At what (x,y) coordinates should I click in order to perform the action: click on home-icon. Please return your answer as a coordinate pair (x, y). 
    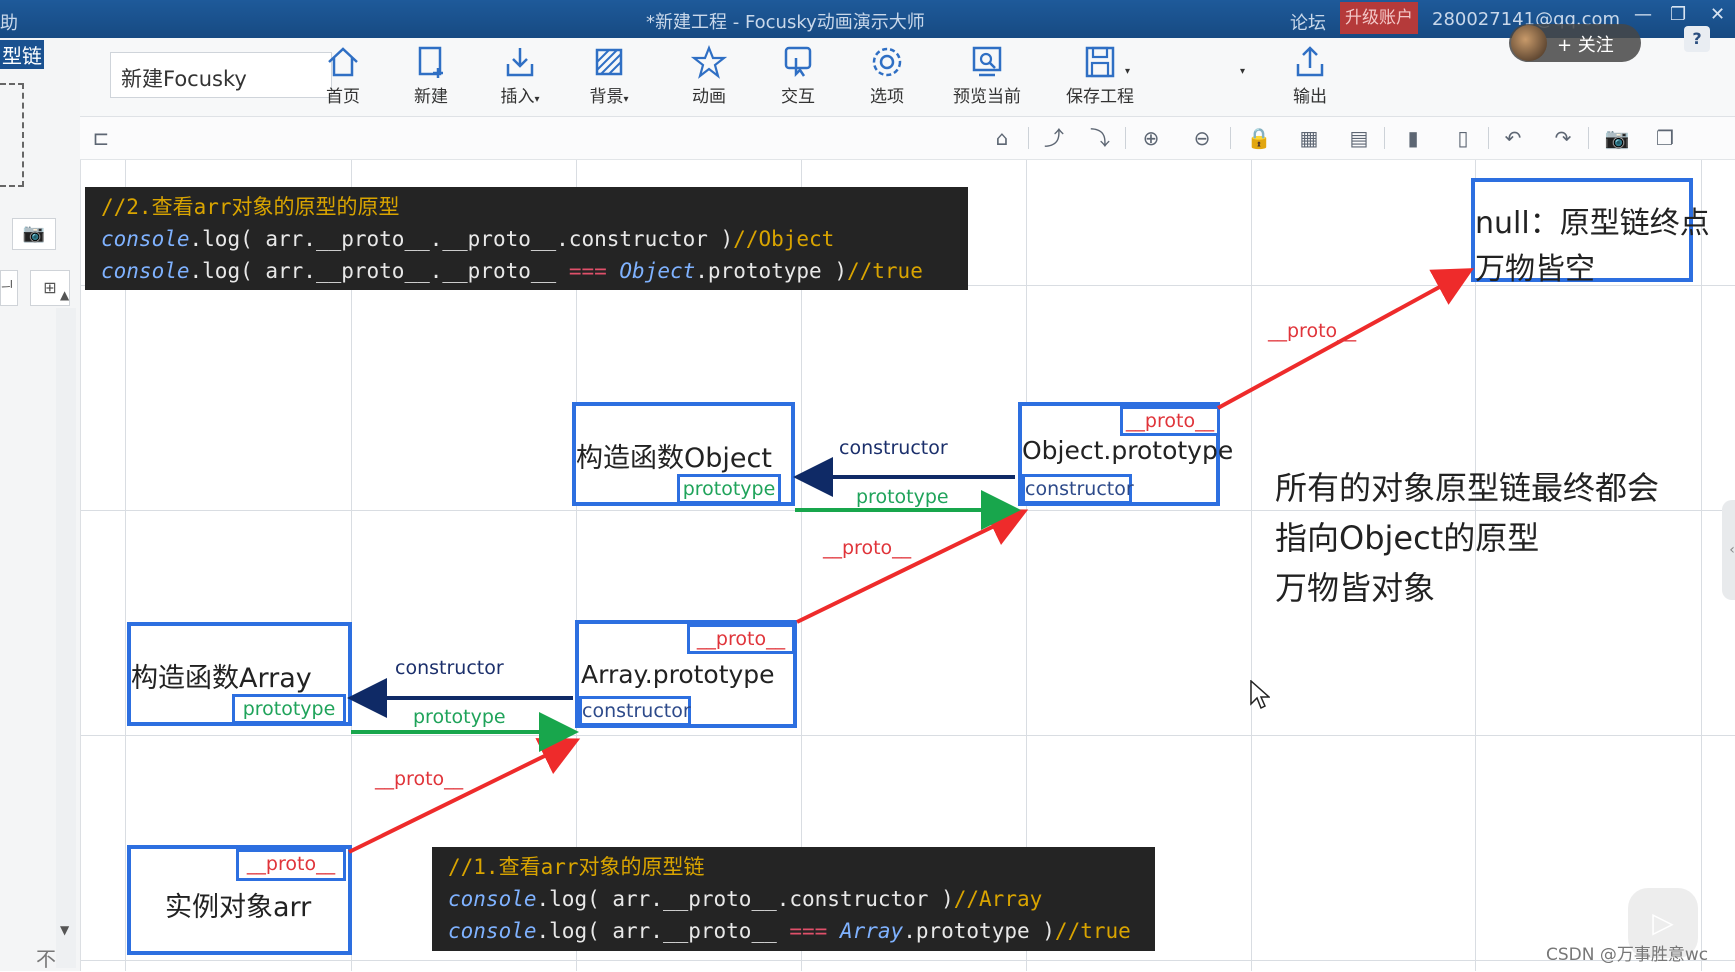
    Looking at the image, I should click on (343, 63).